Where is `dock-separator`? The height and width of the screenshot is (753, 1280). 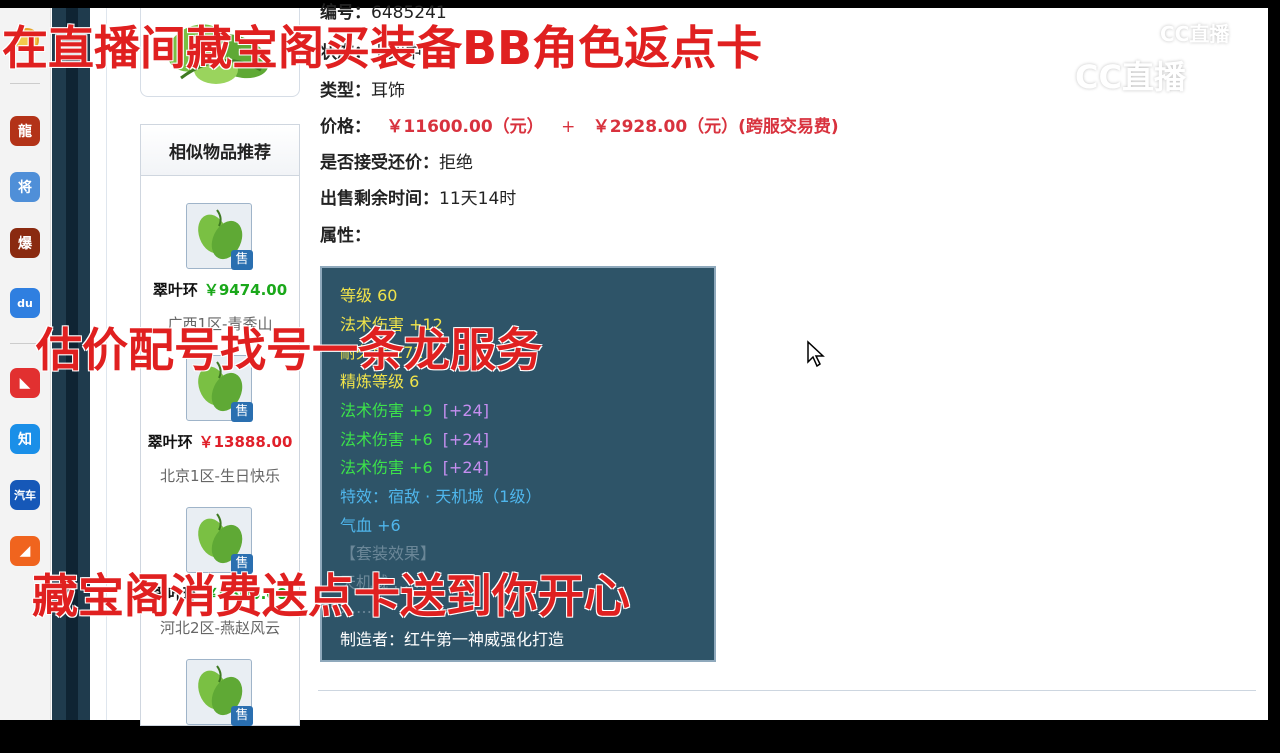
dock-separator is located at coordinates (25, 83).